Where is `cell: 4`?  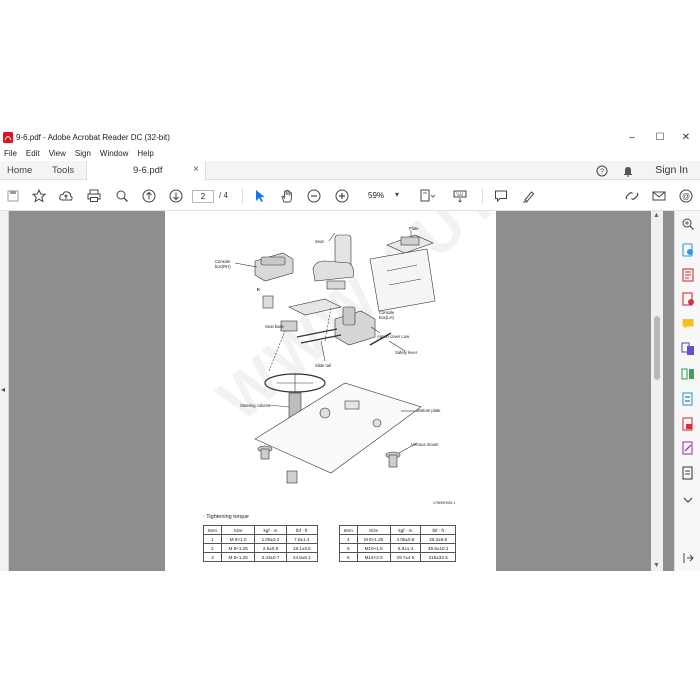
cell: 4 is located at coordinates (348, 539).